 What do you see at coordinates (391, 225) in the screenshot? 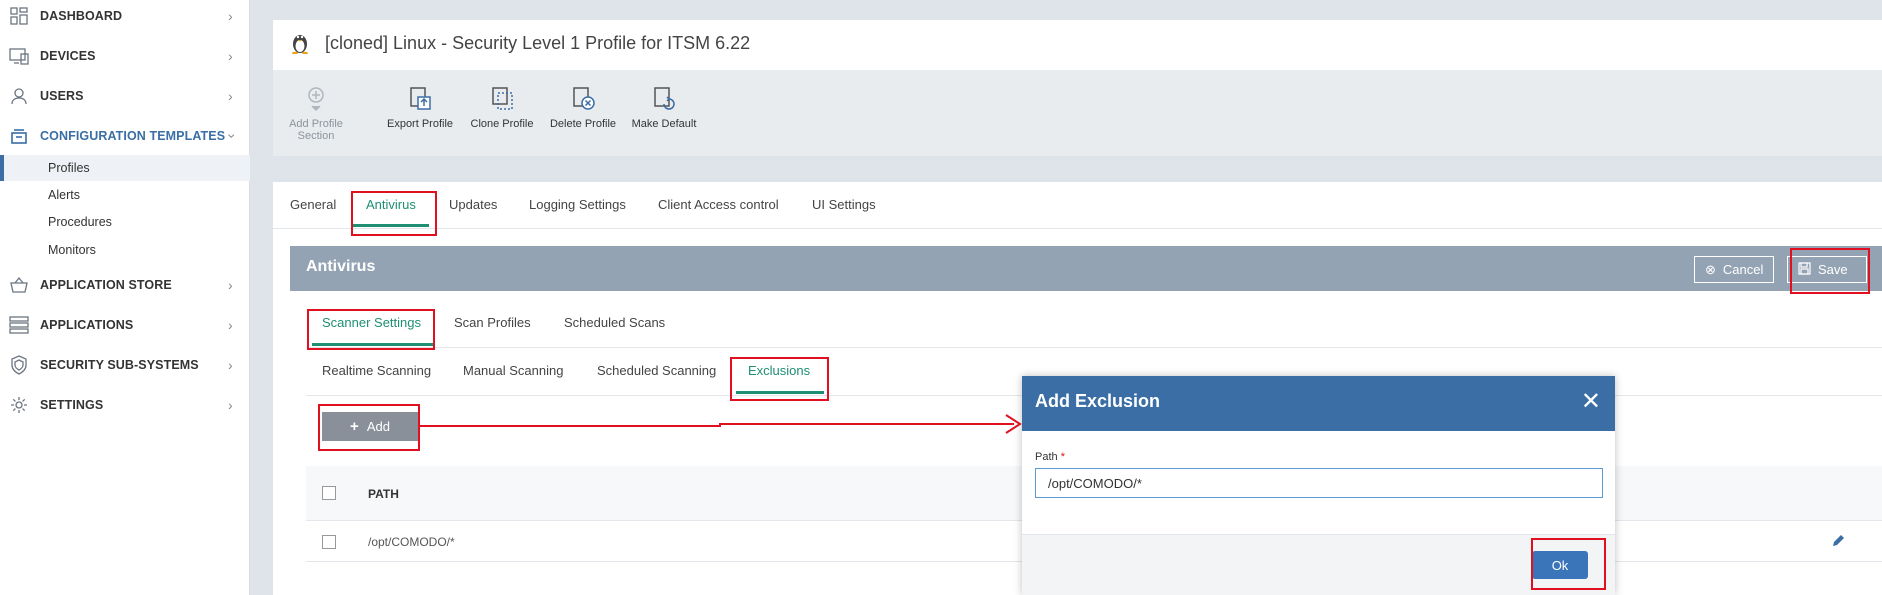
I see `active-tab-underline` at bounding box center [391, 225].